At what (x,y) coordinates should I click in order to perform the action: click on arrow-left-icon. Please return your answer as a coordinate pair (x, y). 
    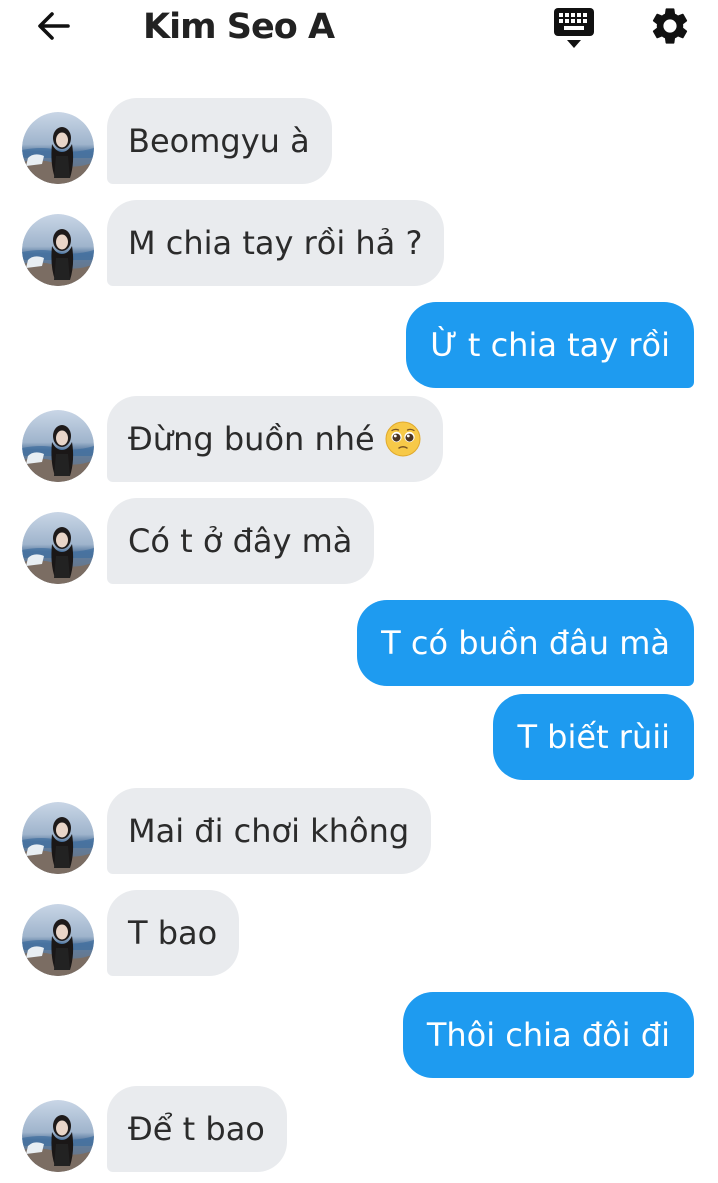
    Looking at the image, I should click on (54, 26).